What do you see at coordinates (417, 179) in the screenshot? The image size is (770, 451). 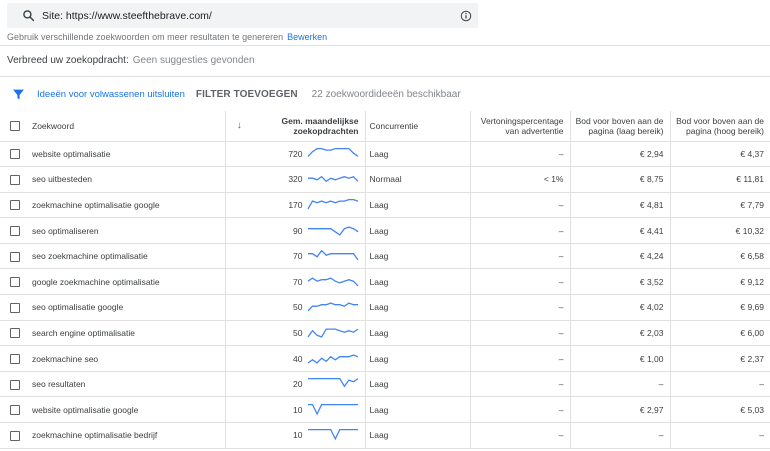 I see `competition-cell: Normaal` at bounding box center [417, 179].